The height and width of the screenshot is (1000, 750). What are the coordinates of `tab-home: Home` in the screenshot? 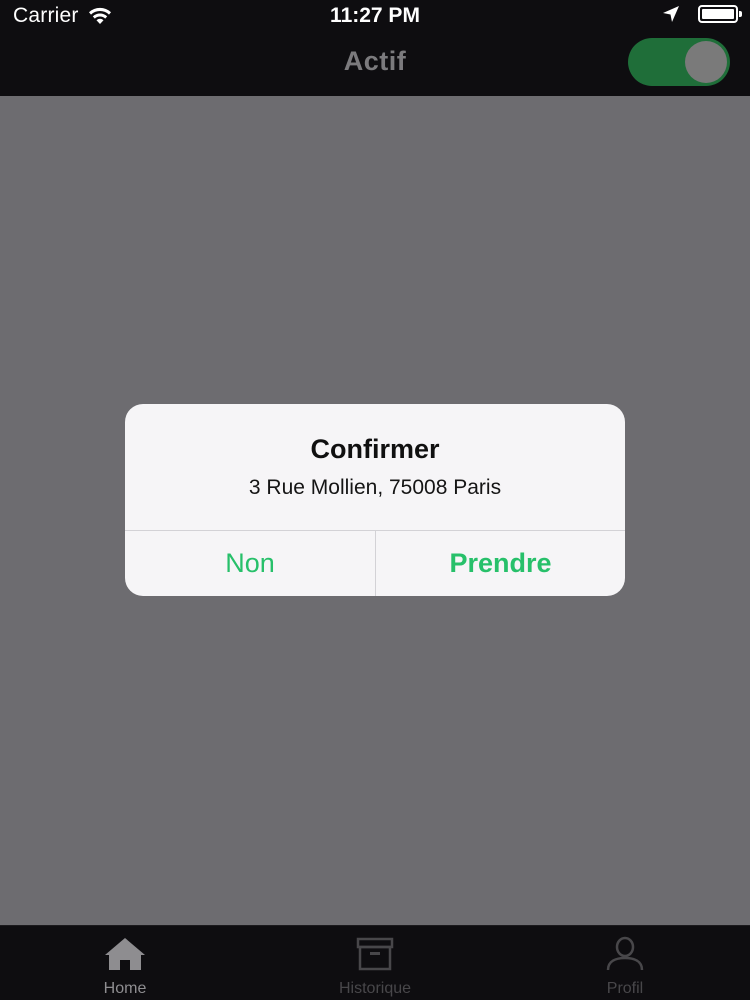 It's located at (125, 963).